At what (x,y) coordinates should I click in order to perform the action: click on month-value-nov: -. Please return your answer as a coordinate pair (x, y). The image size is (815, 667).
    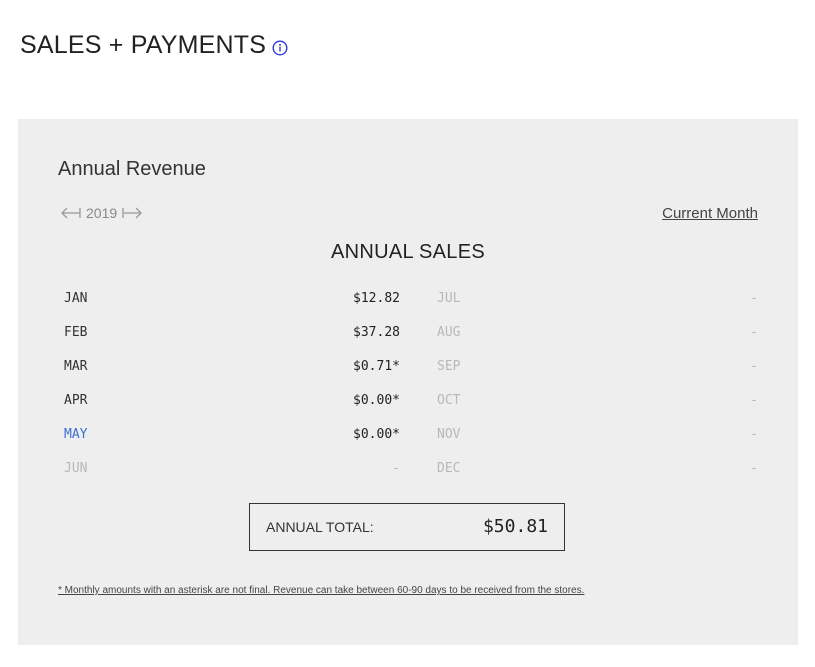
    Looking at the image, I should click on (754, 434).